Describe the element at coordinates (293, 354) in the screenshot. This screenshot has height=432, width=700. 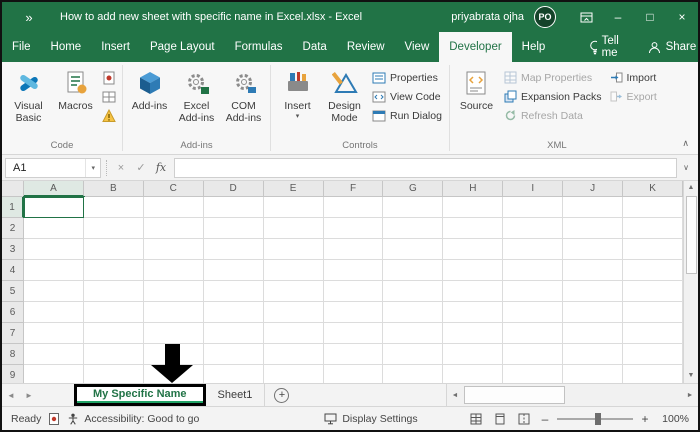
I see `cell-E8` at that location.